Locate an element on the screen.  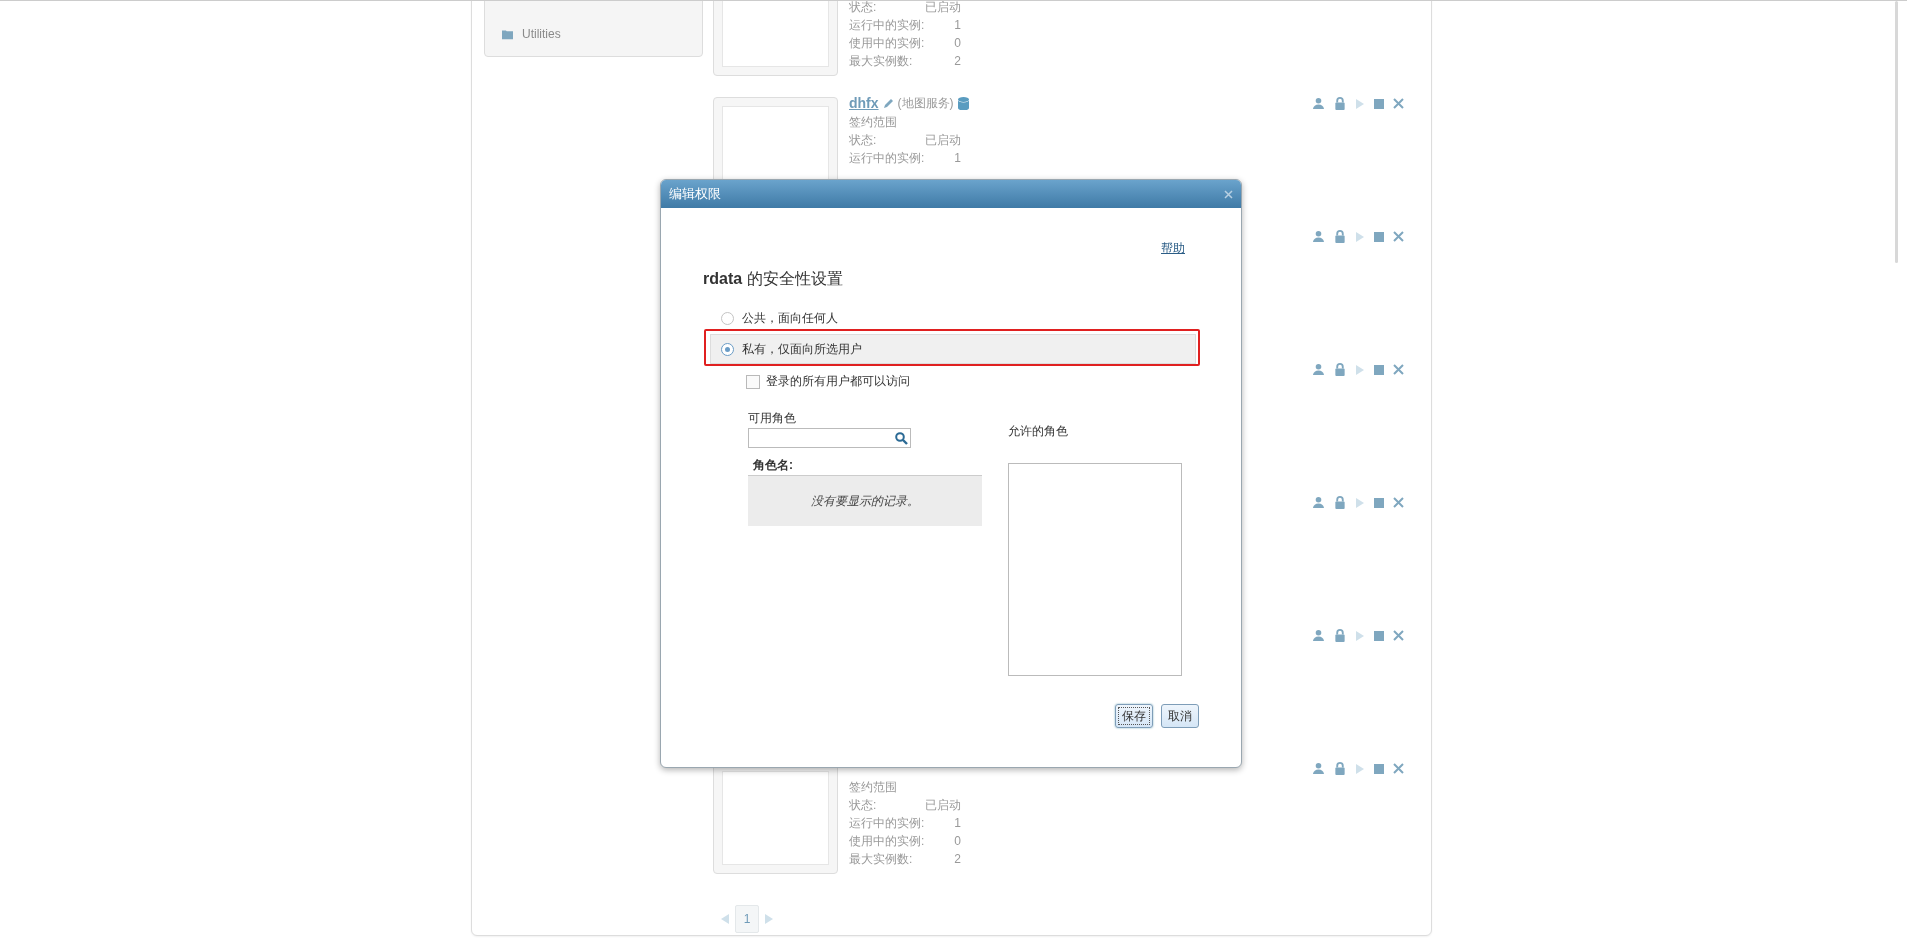
radio-option: 公共，面向任何人 is located at coordinates (776, 318).